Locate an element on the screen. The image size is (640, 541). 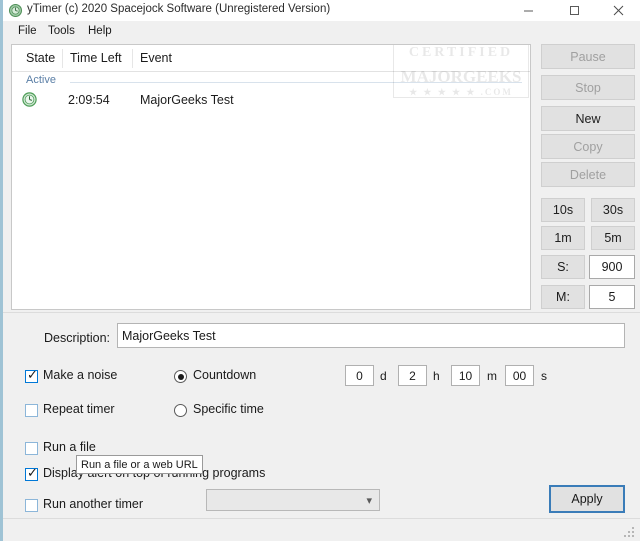
group-label: Active is located at coordinates (41, 80).